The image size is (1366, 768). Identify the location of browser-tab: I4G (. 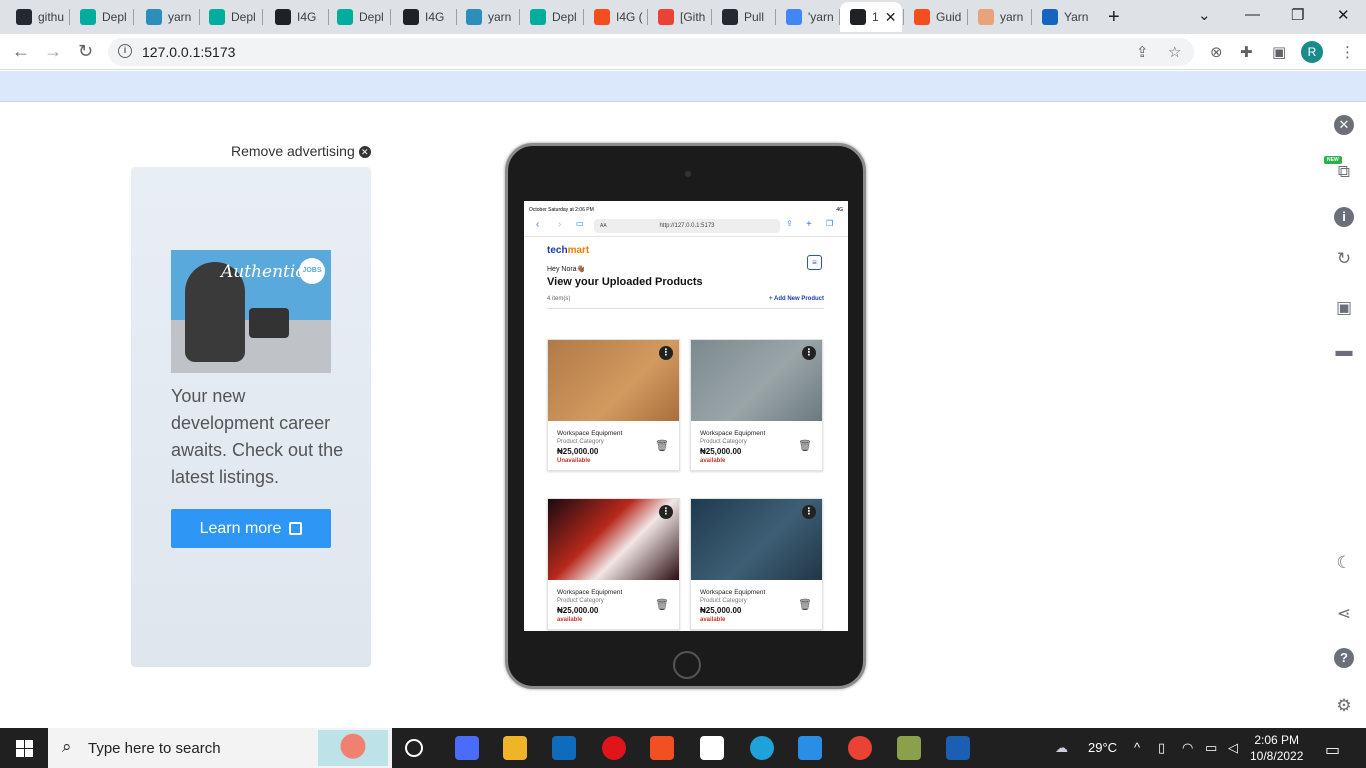
(615, 17).